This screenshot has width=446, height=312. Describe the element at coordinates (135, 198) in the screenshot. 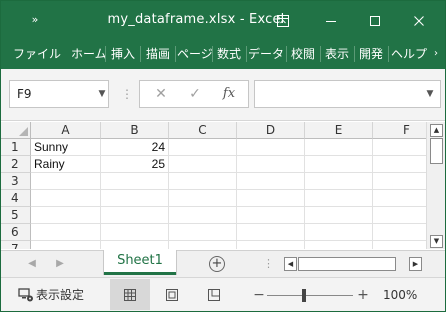

I see `cell-b4` at that location.